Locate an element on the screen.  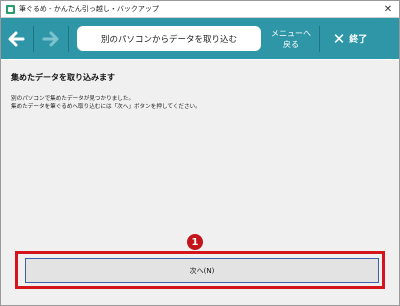
app-icon is located at coordinates (10, 9).